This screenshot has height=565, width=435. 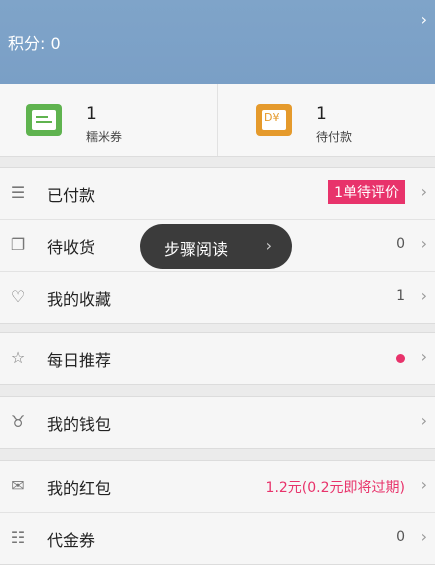 What do you see at coordinates (217, 42) in the screenshot?
I see `profile-header: 积分: 0 ›` at bounding box center [217, 42].